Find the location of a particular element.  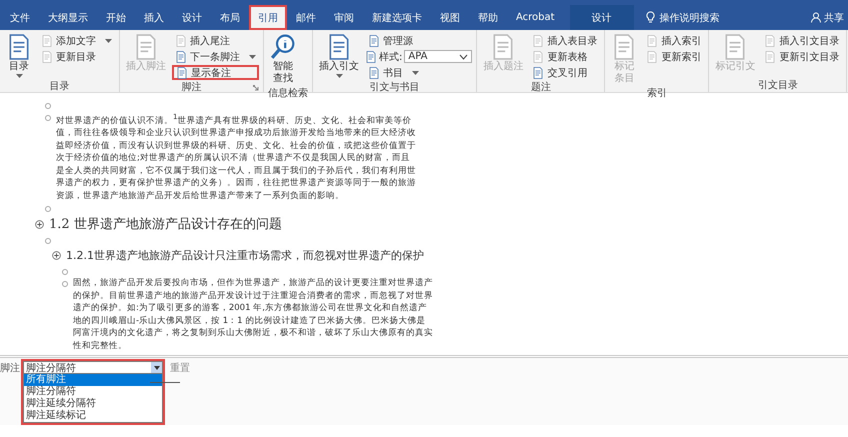

ribbon-tab: 视图 is located at coordinates (450, 17).